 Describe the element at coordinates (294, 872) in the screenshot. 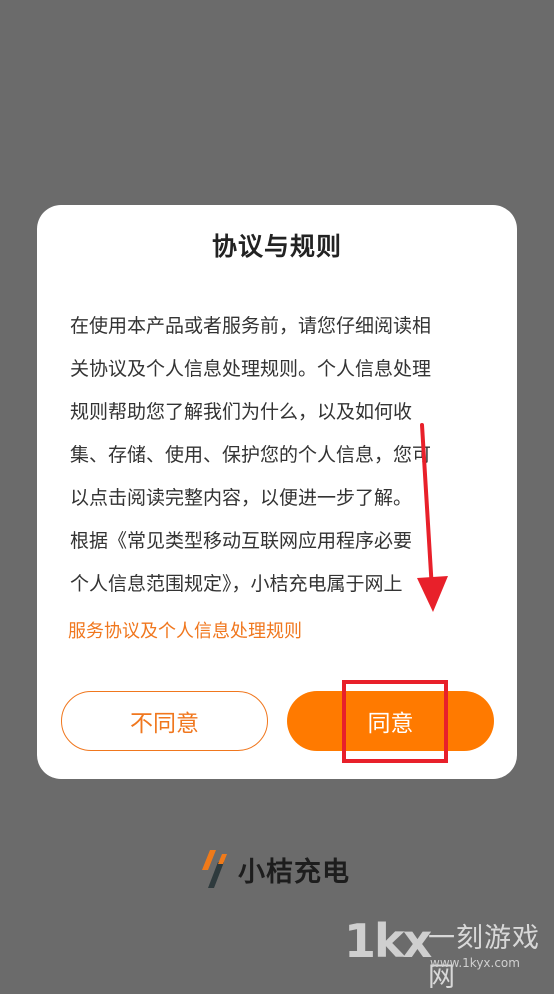

I see `brand-name: 小桔充电` at that location.